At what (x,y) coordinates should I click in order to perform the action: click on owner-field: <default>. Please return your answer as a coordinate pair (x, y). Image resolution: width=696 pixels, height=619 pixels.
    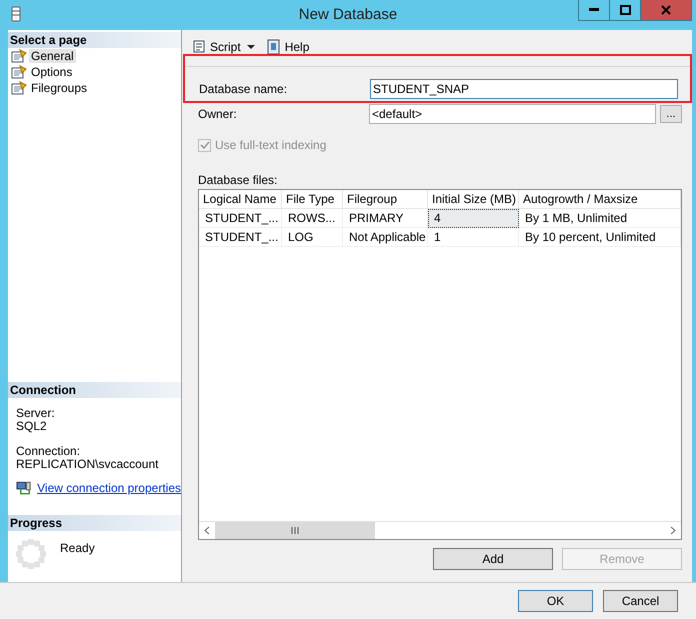
    Looking at the image, I should click on (512, 114).